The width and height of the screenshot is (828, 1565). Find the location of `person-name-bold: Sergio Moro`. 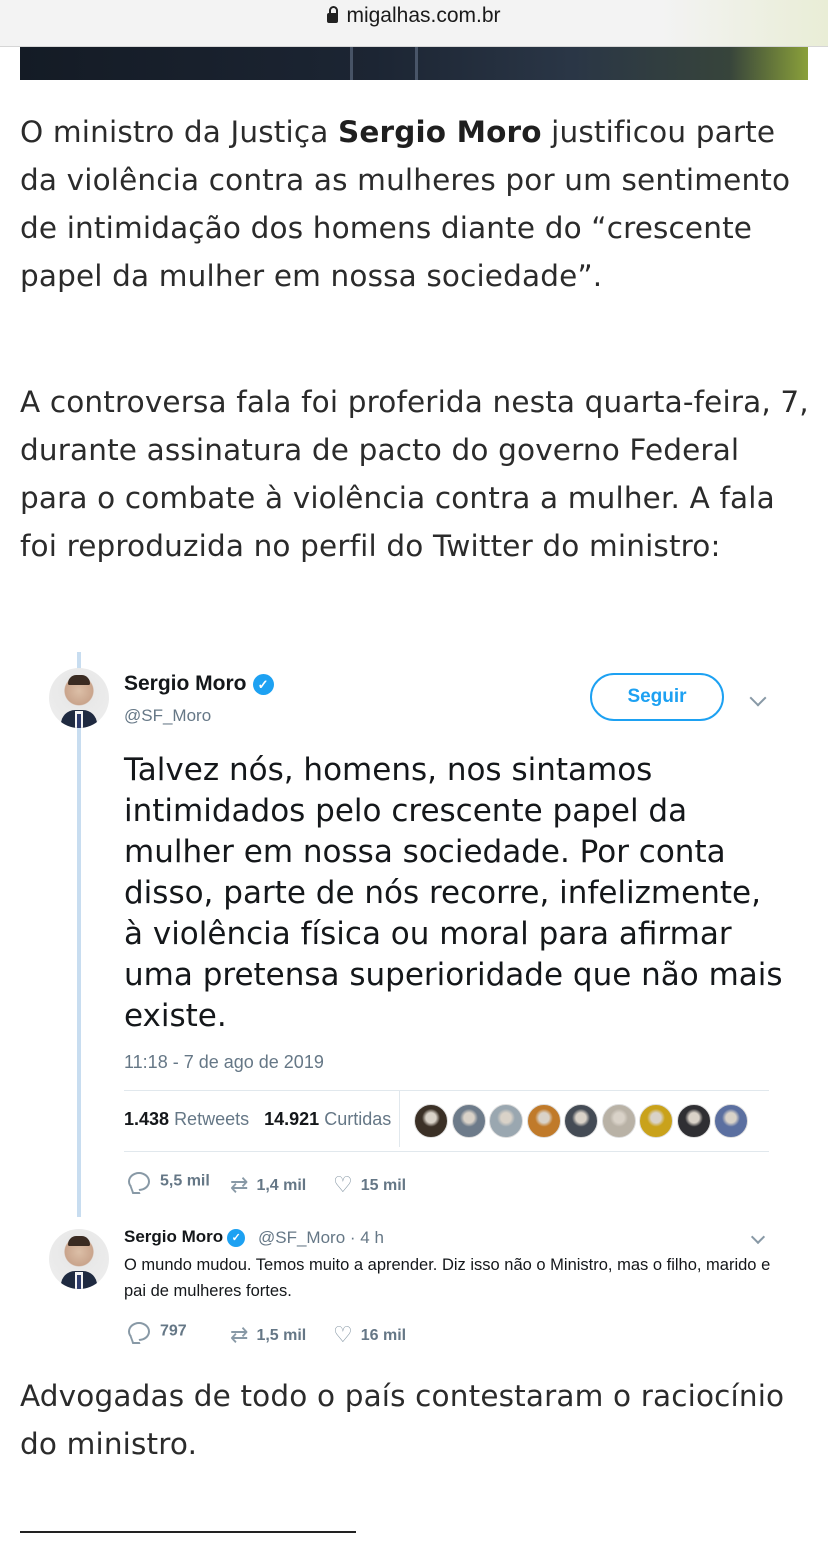

person-name-bold: Sergio Moro is located at coordinates (439, 132).